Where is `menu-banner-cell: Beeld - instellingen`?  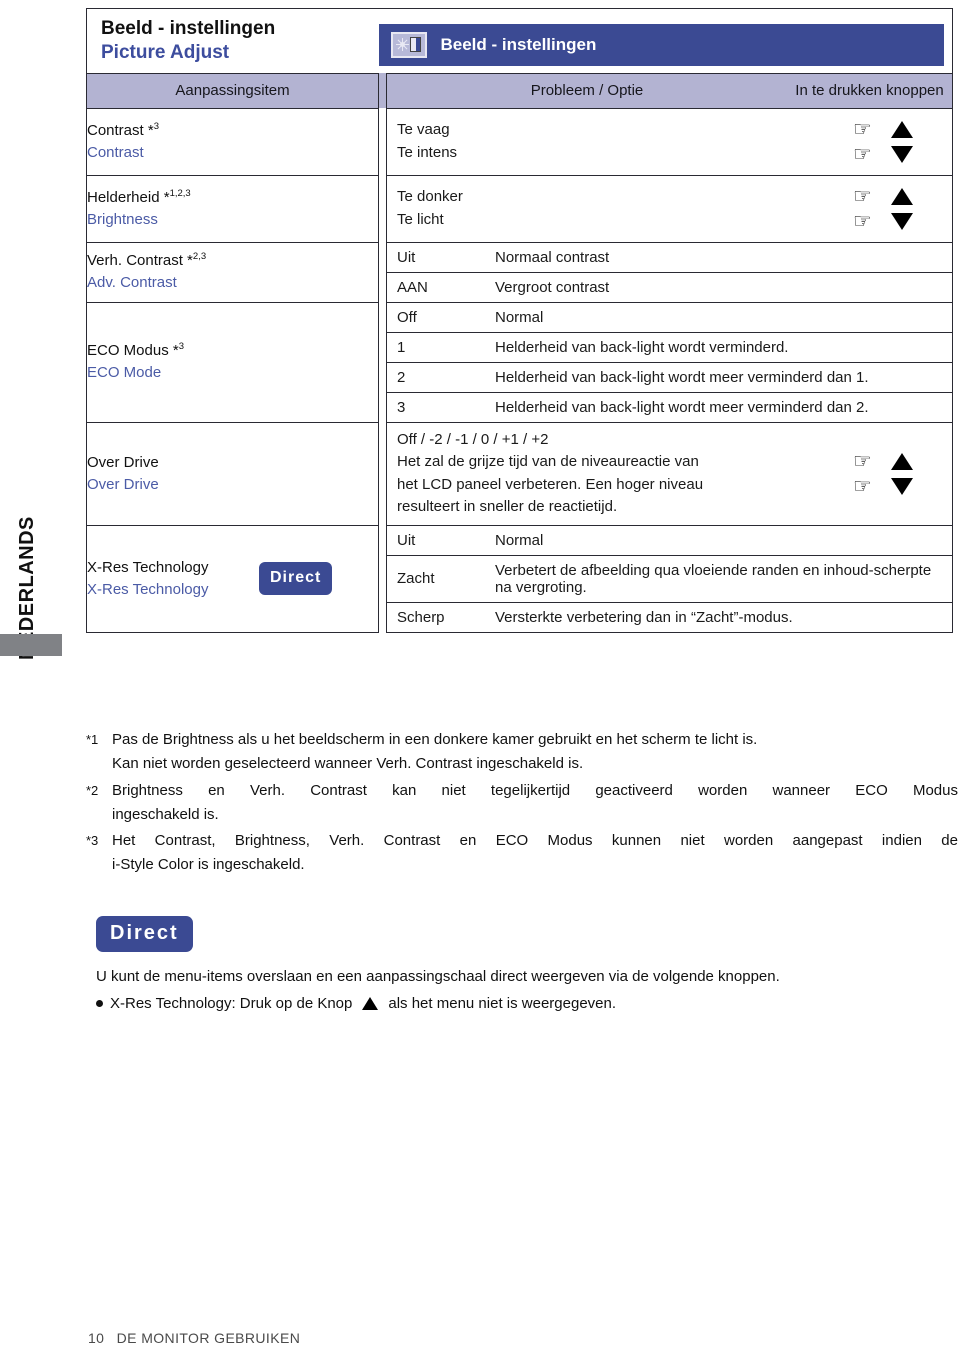 menu-banner-cell: Beeld - instellingen is located at coordinates (666, 40).